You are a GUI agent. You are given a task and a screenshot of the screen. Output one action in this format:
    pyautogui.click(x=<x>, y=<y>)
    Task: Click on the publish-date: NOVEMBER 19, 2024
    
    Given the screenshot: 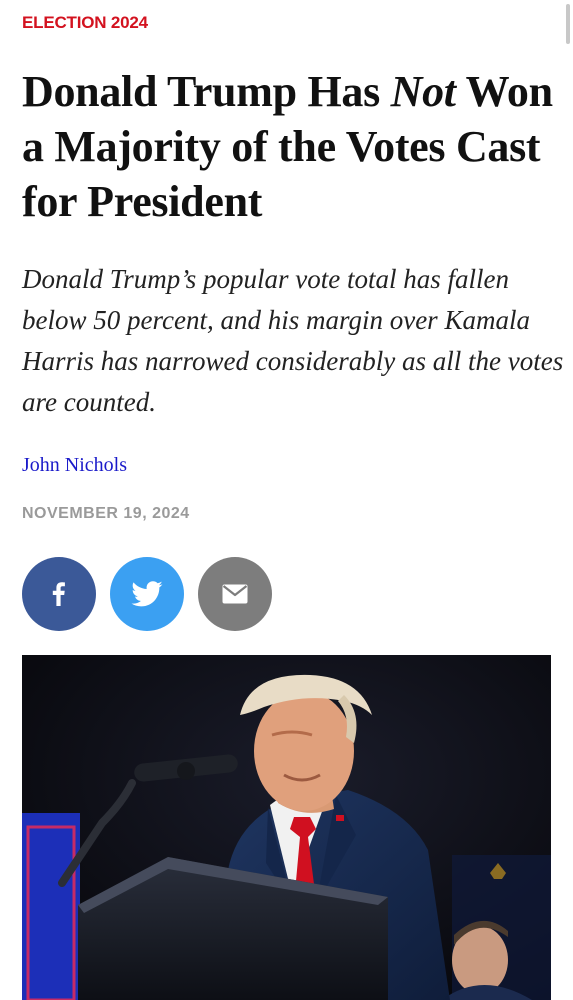 What is the action you would take?
    pyautogui.click(x=106, y=513)
    